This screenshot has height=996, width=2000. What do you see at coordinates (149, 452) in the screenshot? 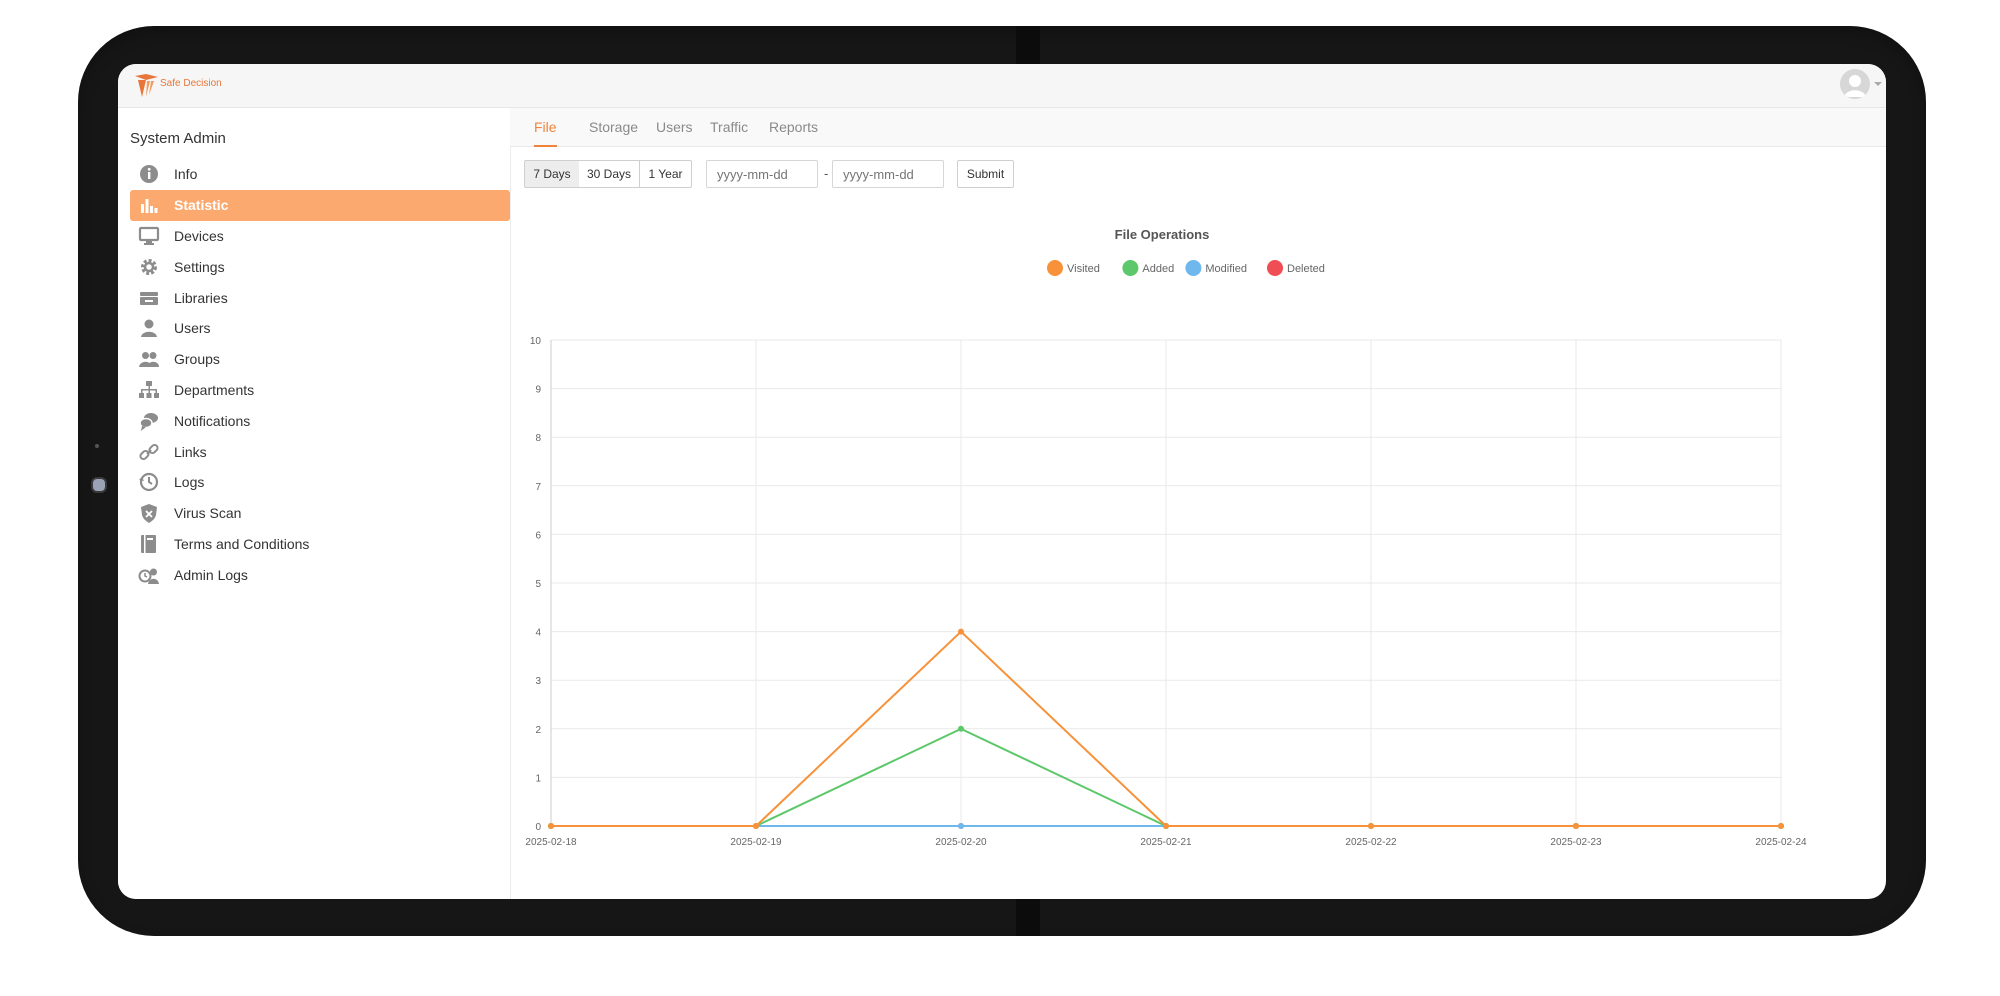
I see `link-icon` at bounding box center [149, 452].